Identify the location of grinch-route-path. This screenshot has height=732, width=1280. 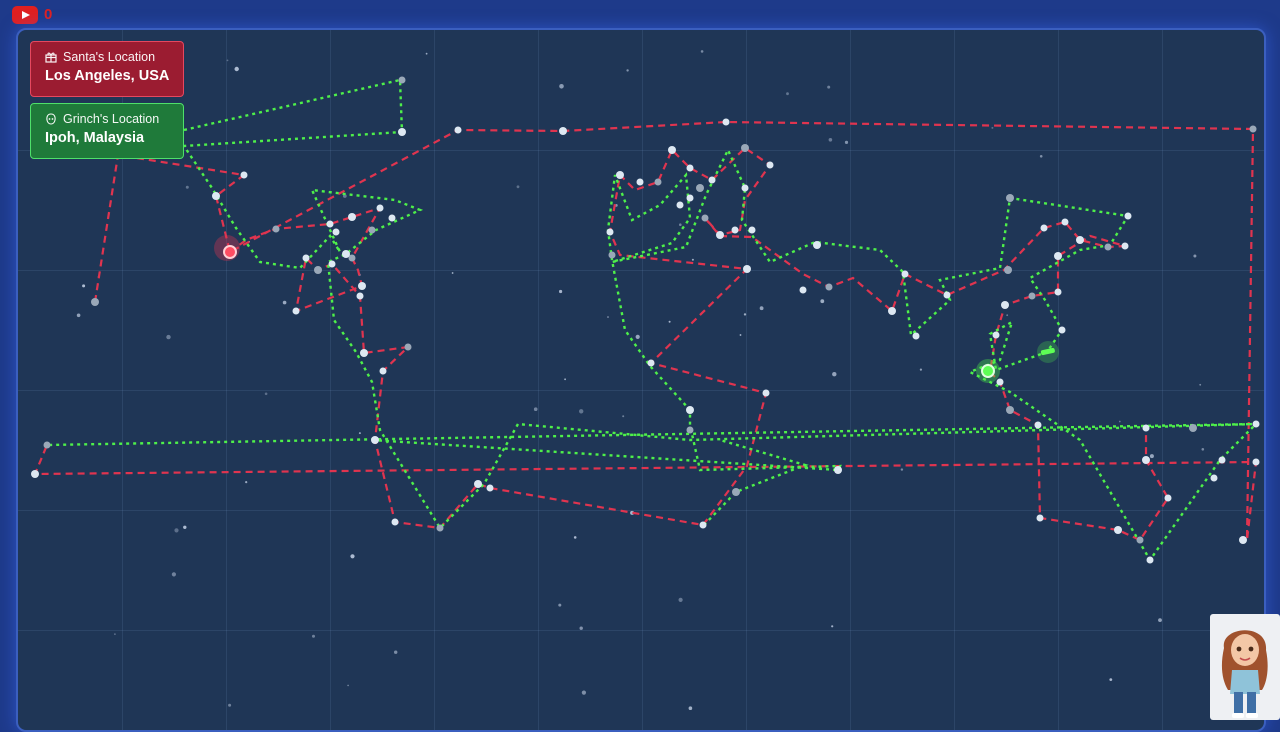
(756, 482).